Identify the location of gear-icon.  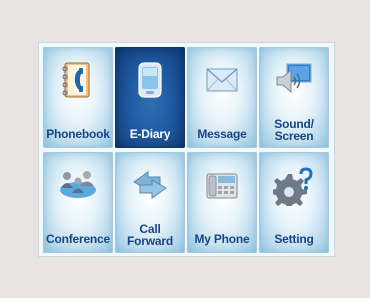
(293, 186).